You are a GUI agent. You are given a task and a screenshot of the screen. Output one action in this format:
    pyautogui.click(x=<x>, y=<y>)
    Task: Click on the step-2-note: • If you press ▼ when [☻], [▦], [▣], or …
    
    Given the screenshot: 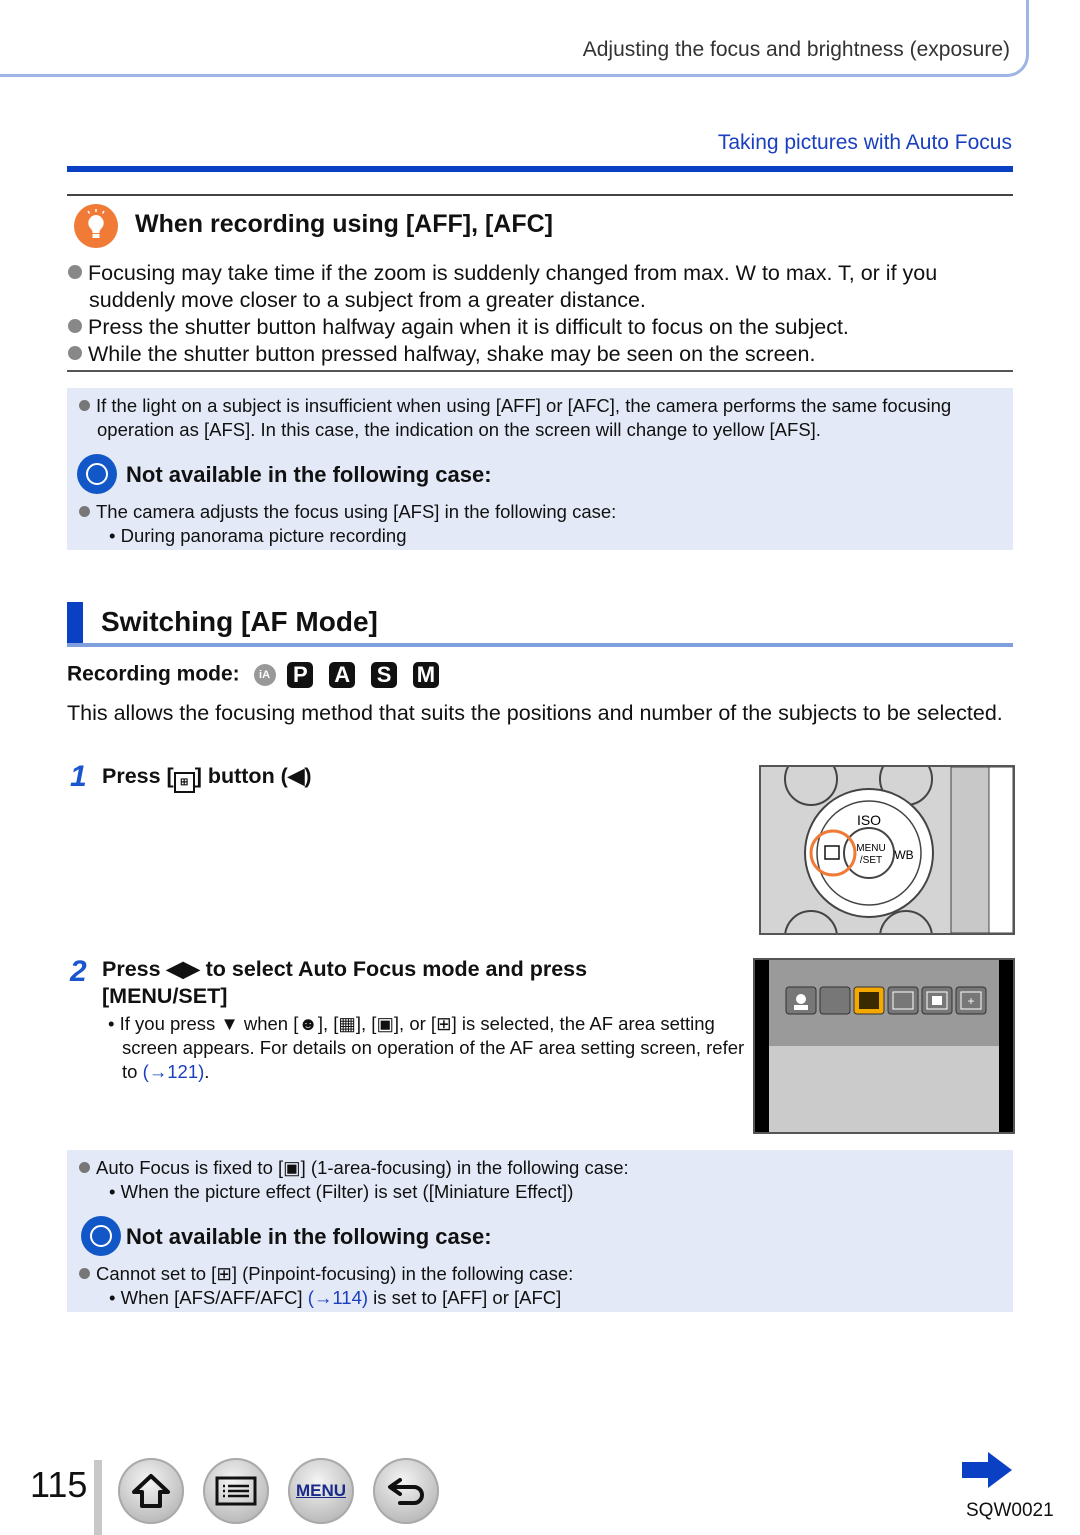 What is the action you would take?
    pyautogui.click(x=426, y=1047)
    